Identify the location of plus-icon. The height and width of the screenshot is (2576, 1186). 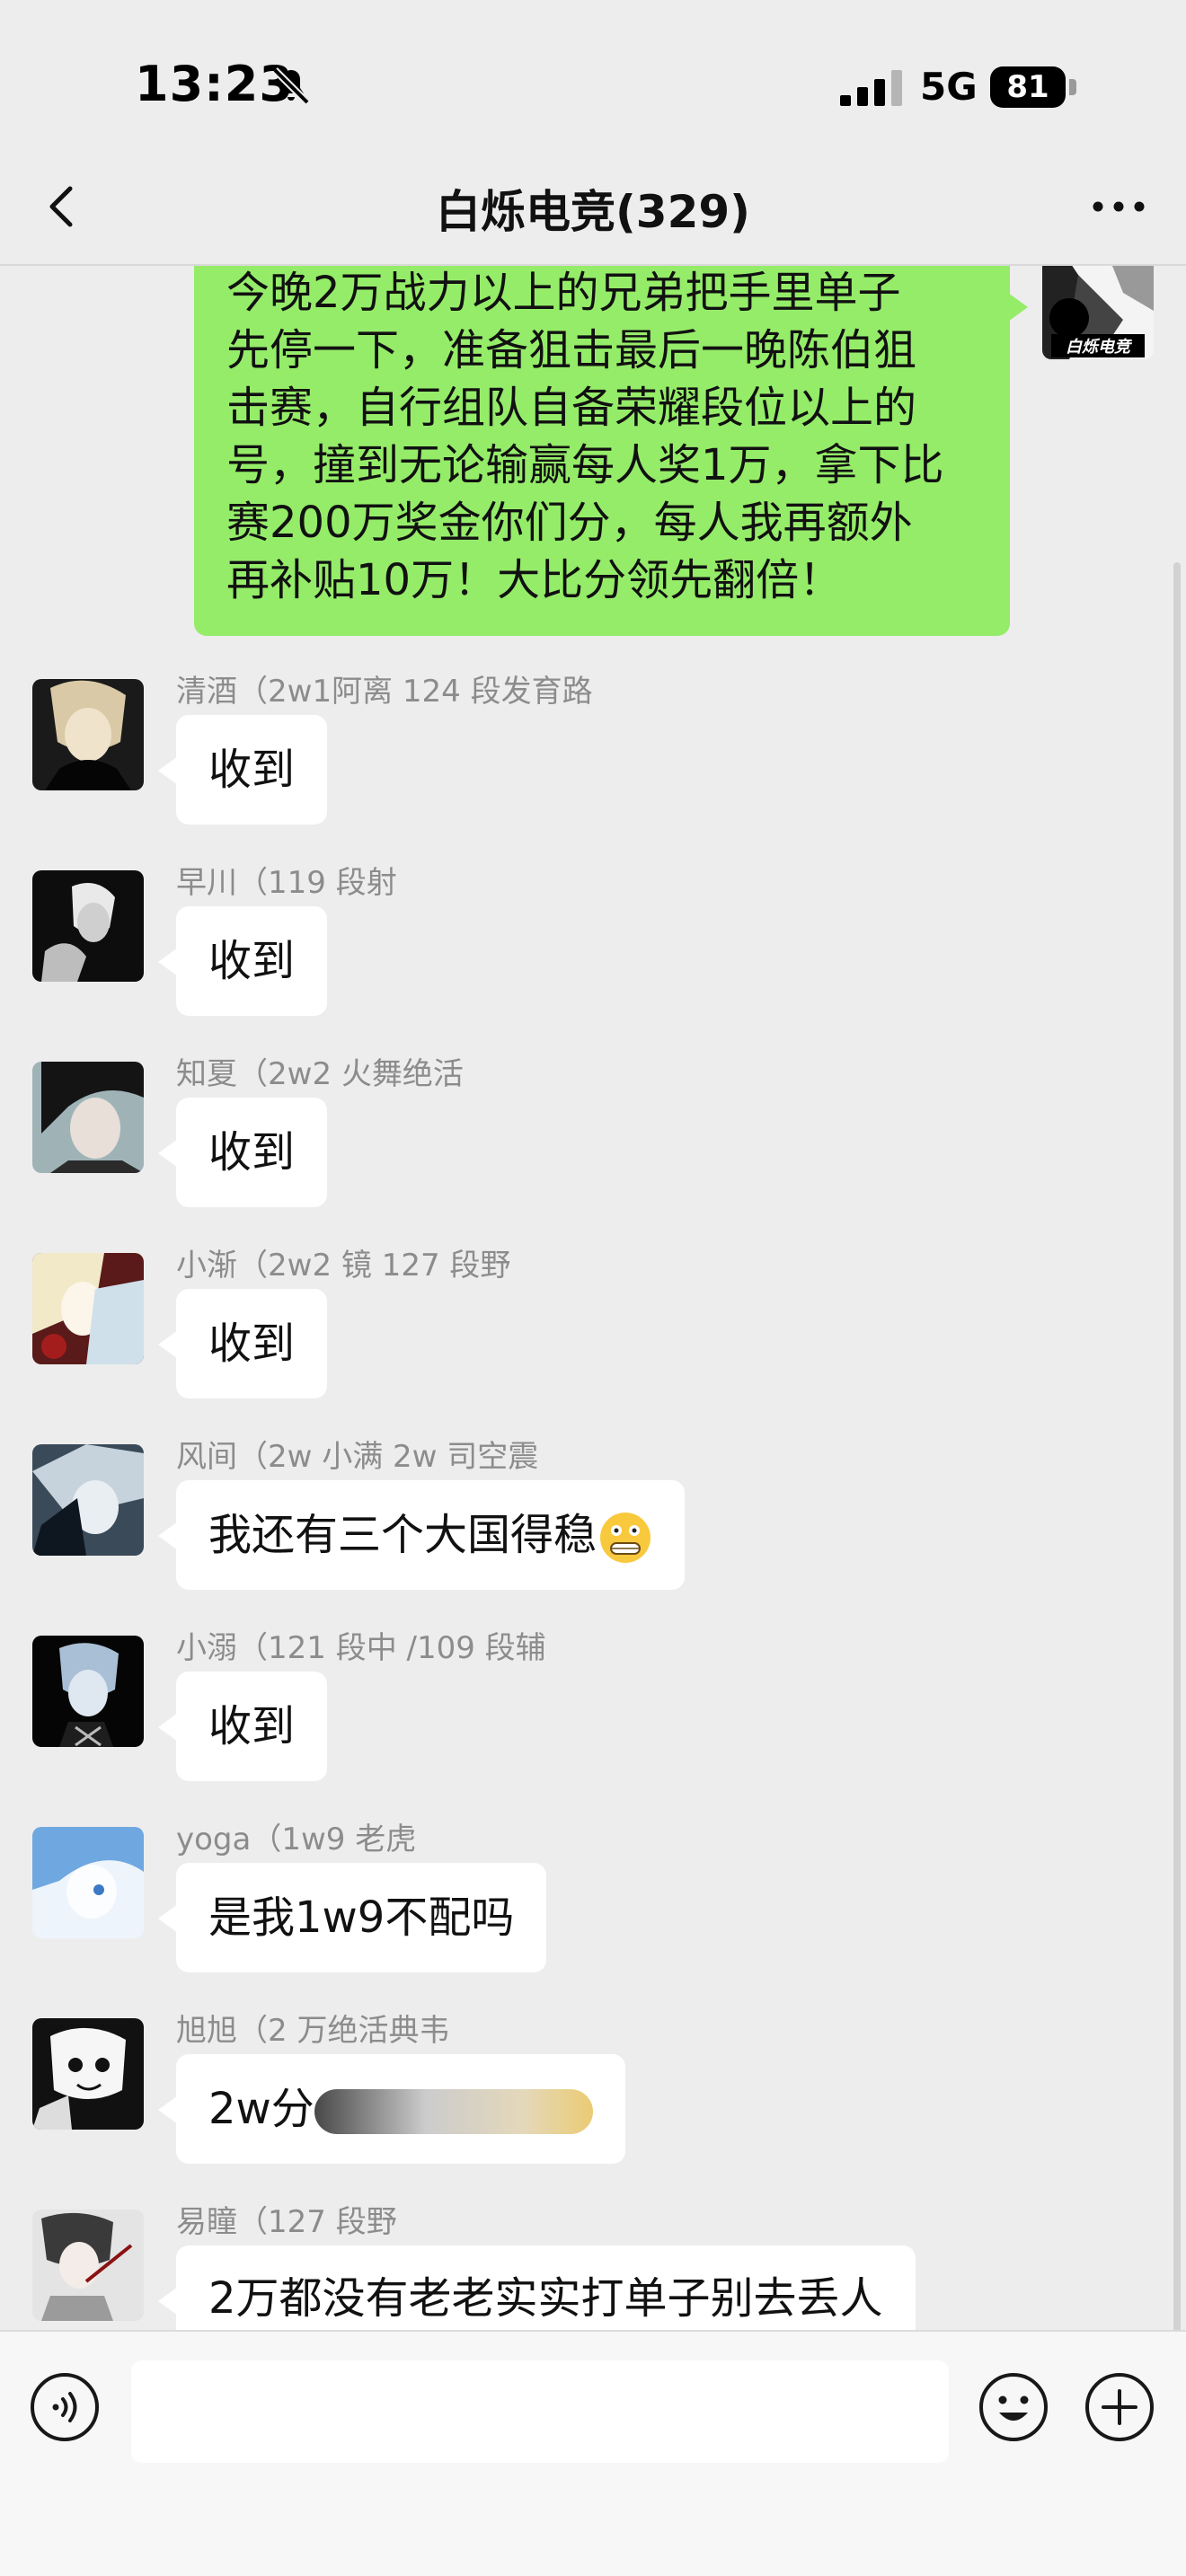
(1119, 2407).